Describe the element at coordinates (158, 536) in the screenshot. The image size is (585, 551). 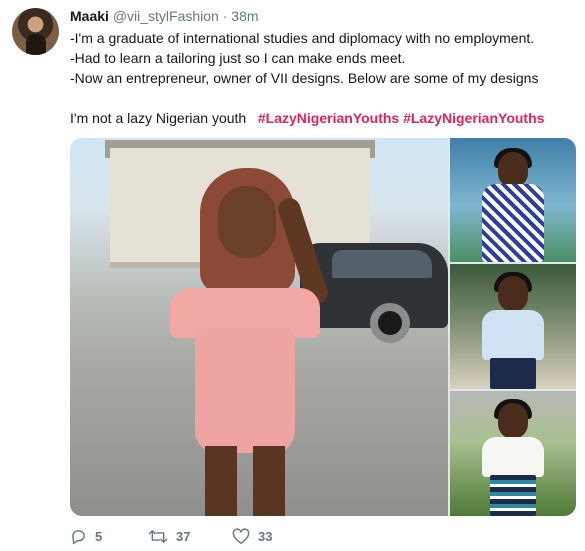
I see `retweet-icon` at that location.